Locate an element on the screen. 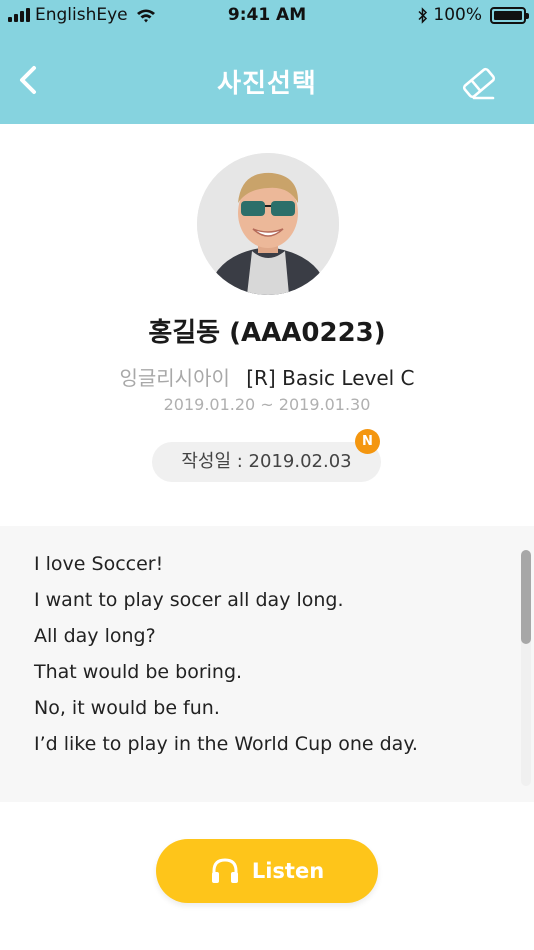  content-line: All day long? is located at coordinates (95, 636).